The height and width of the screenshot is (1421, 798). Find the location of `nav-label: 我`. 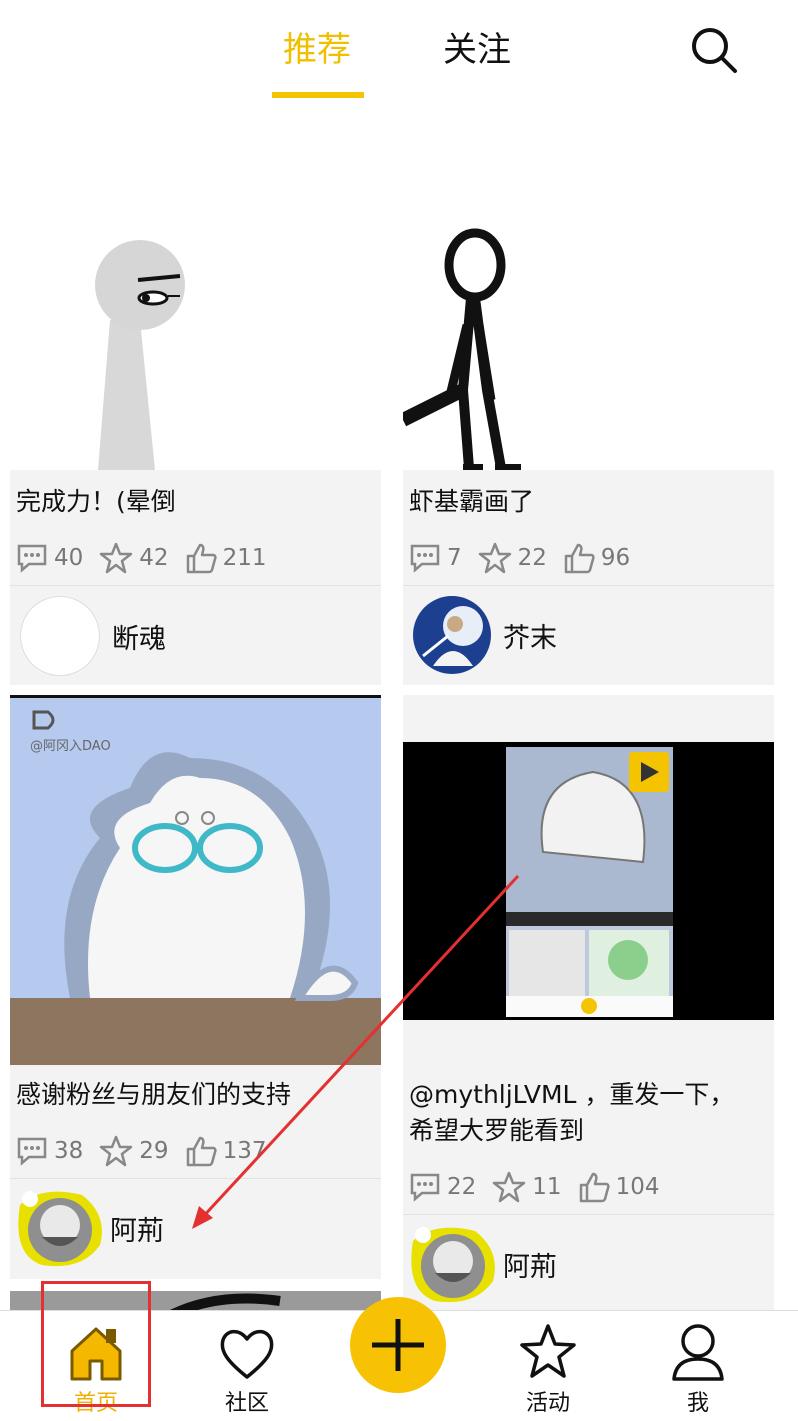

nav-label: 我 is located at coordinates (697, 1403).